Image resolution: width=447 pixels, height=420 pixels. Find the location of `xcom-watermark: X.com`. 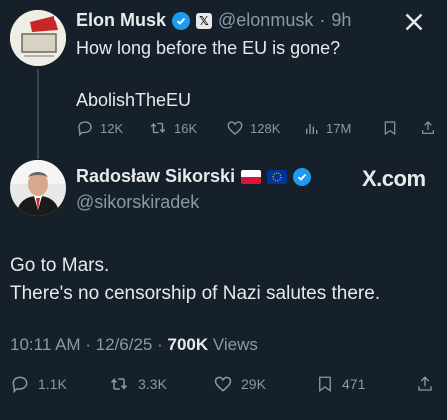

xcom-watermark: X.com is located at coordinates (394, 178).